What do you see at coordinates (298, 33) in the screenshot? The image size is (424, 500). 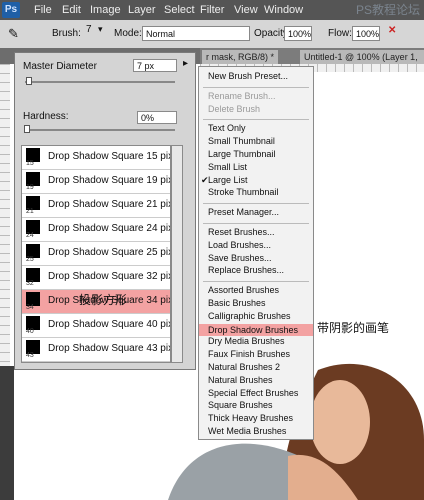 I see `opacity-field: 100%` at bounding box center [298, 33].